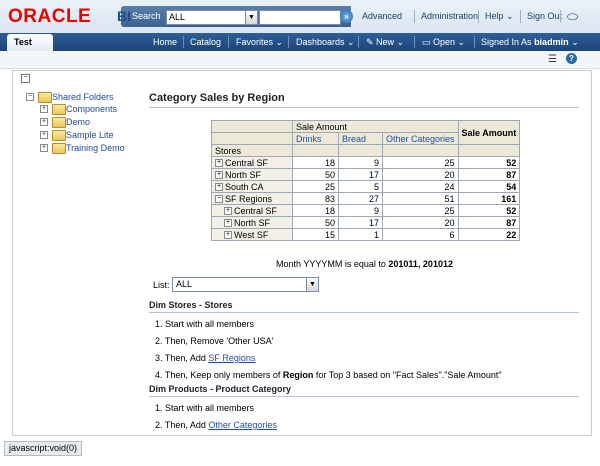 The image size is (600, 466). What do you see at coordinates (530, 42) in the screenshot?
I see `signed-in-as: Signed In As biadmin ⌄` at bounding box center [530, 42].